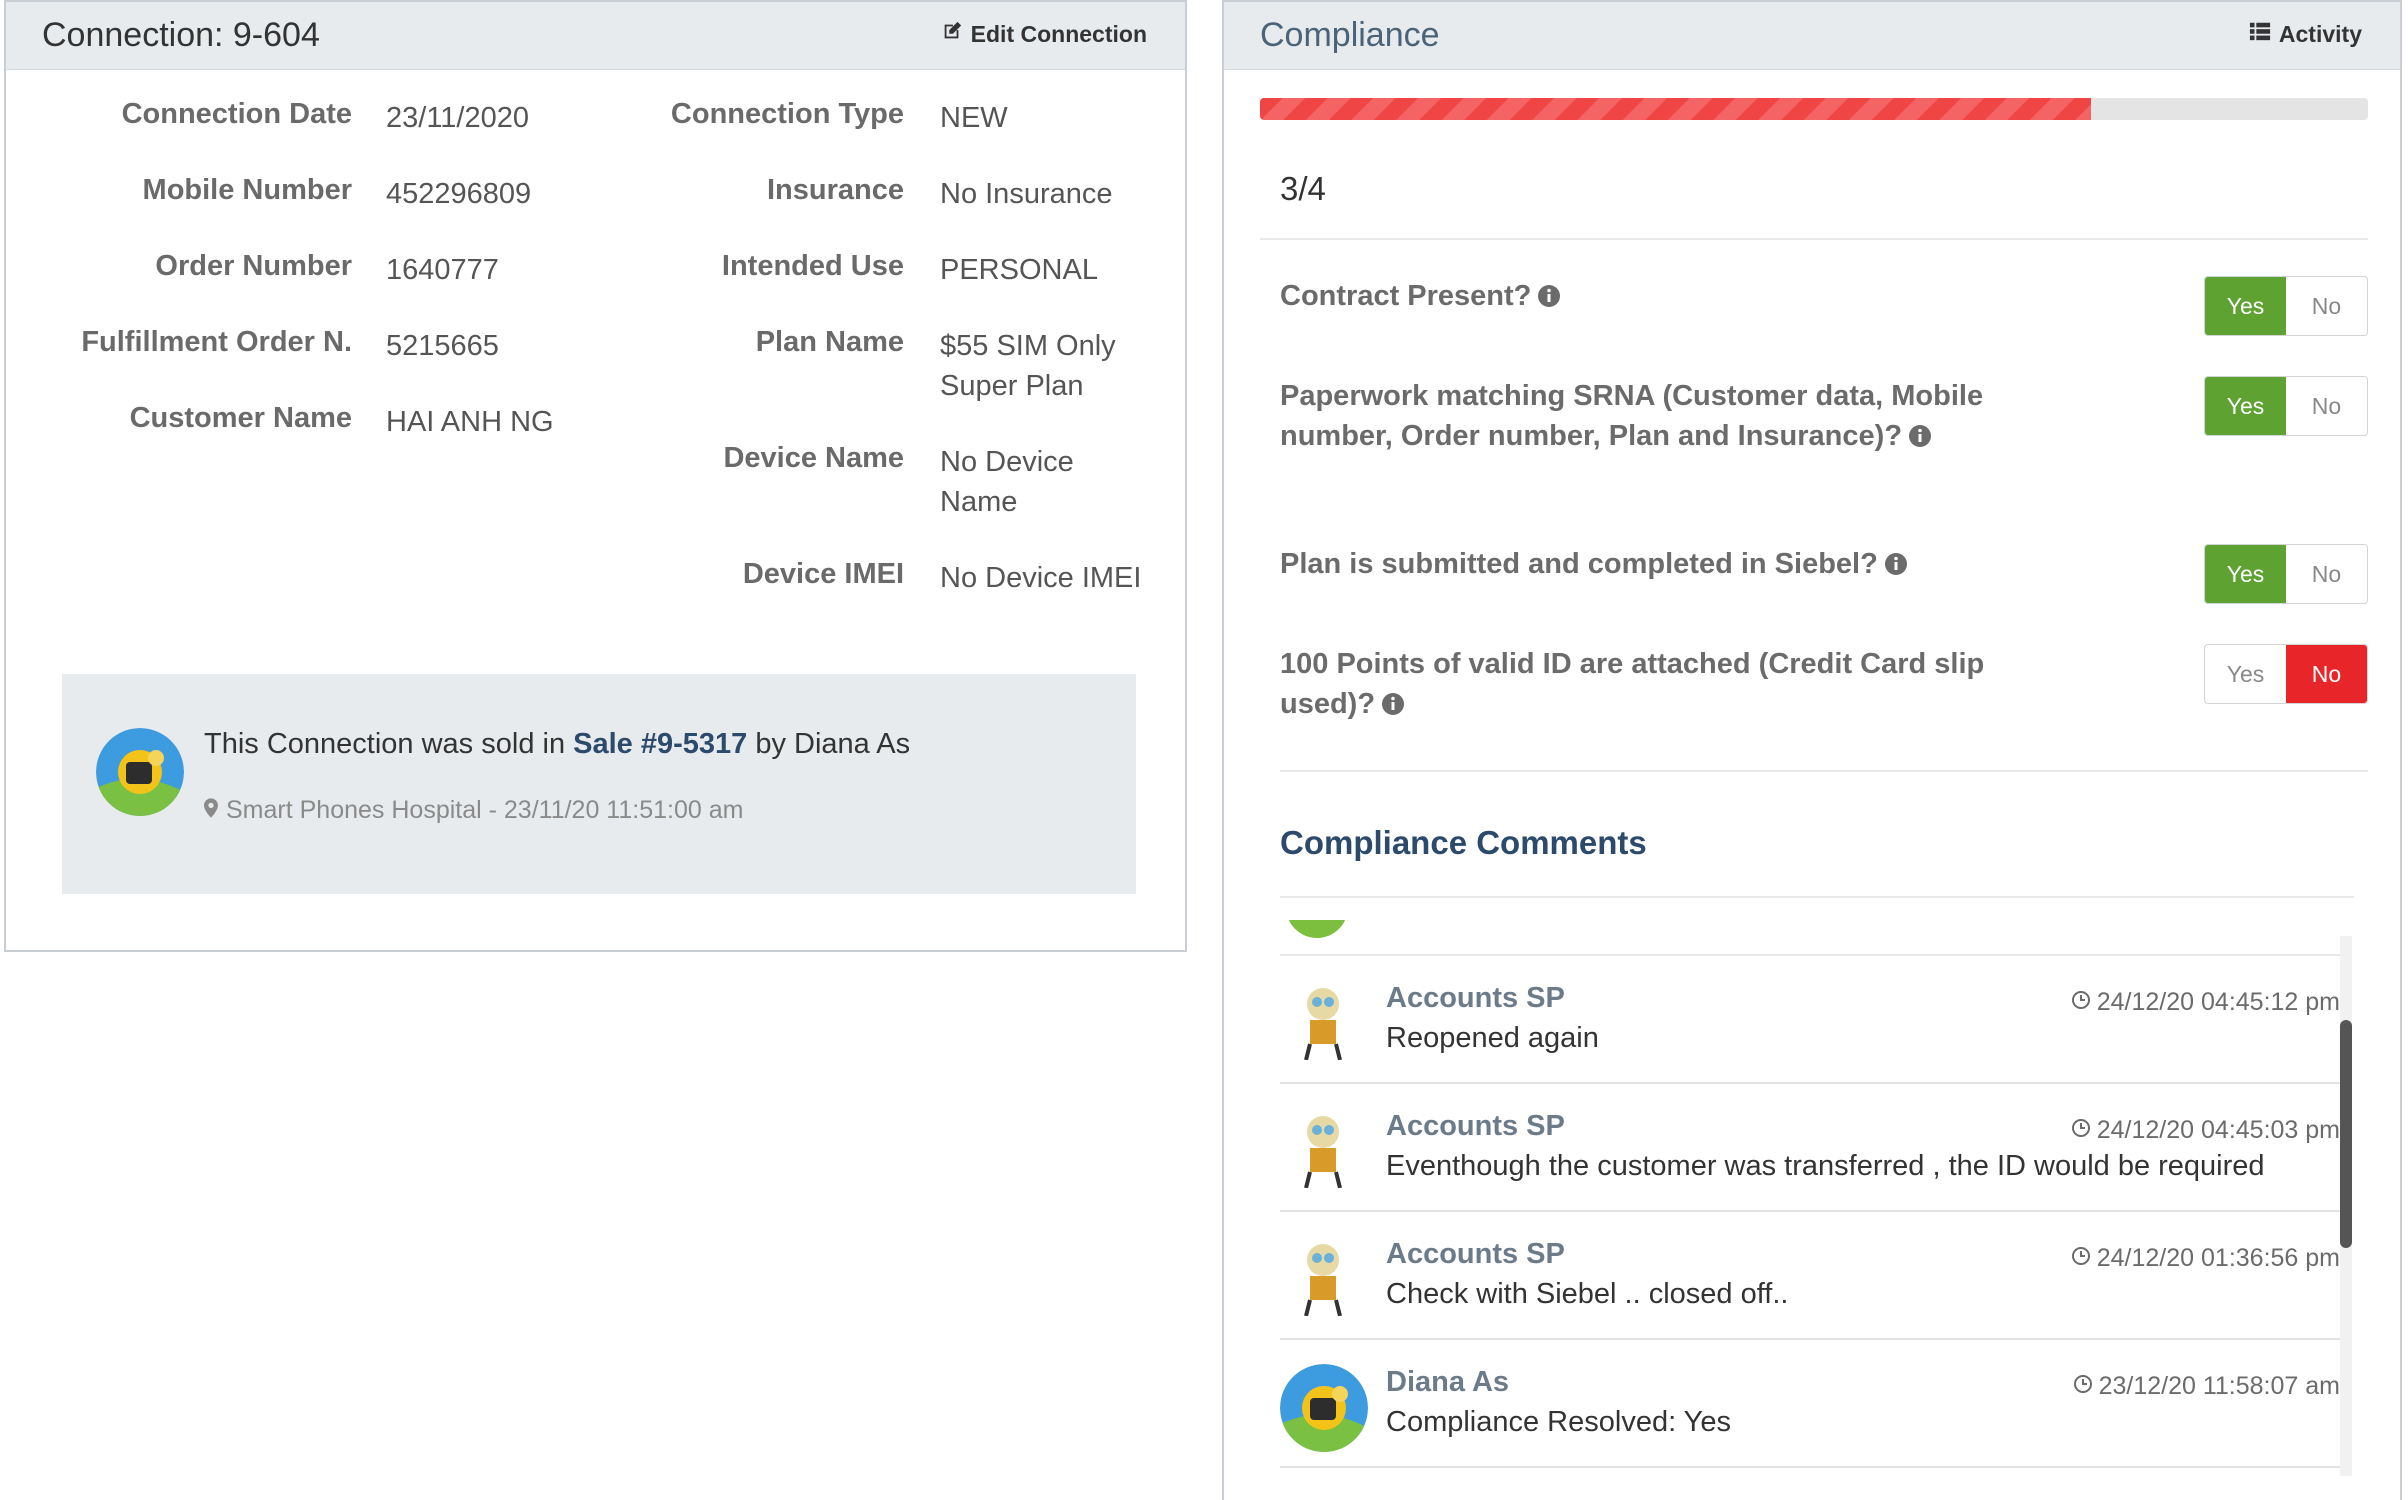  I want to click on plan-name-value: $55 SIM Only Super Plan, so click(1028, 366).